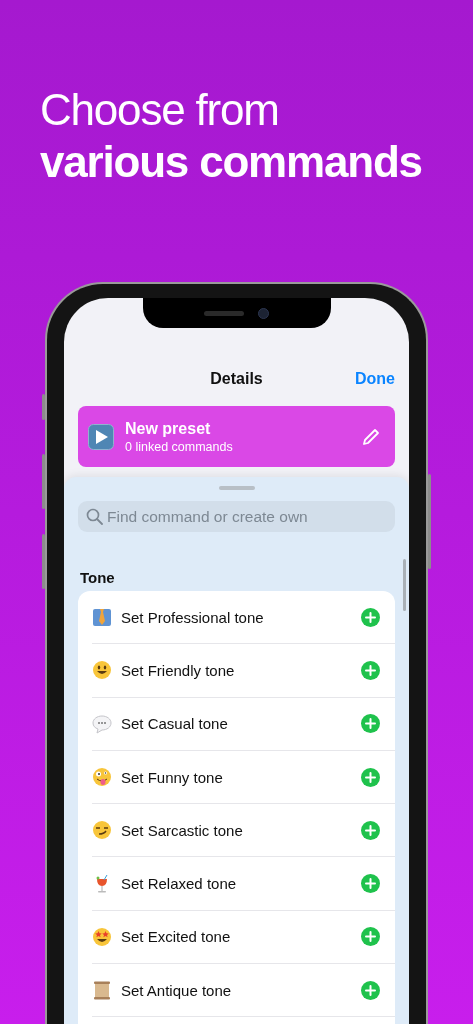 The image size is (473, 1024). Describe the element at coordinates (159, 110) in the screenshot. I see `headline: Choose from` at that location.